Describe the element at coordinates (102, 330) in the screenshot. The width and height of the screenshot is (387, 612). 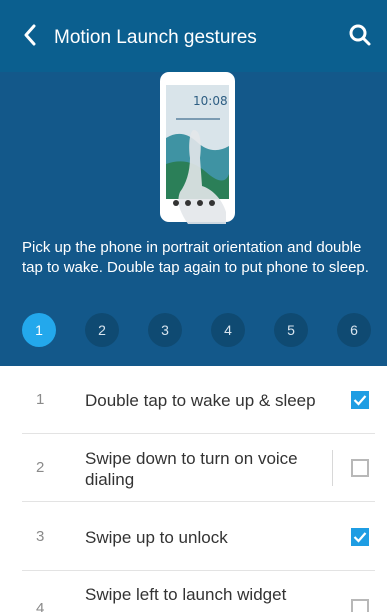
I see `step-2: 2` at that location.